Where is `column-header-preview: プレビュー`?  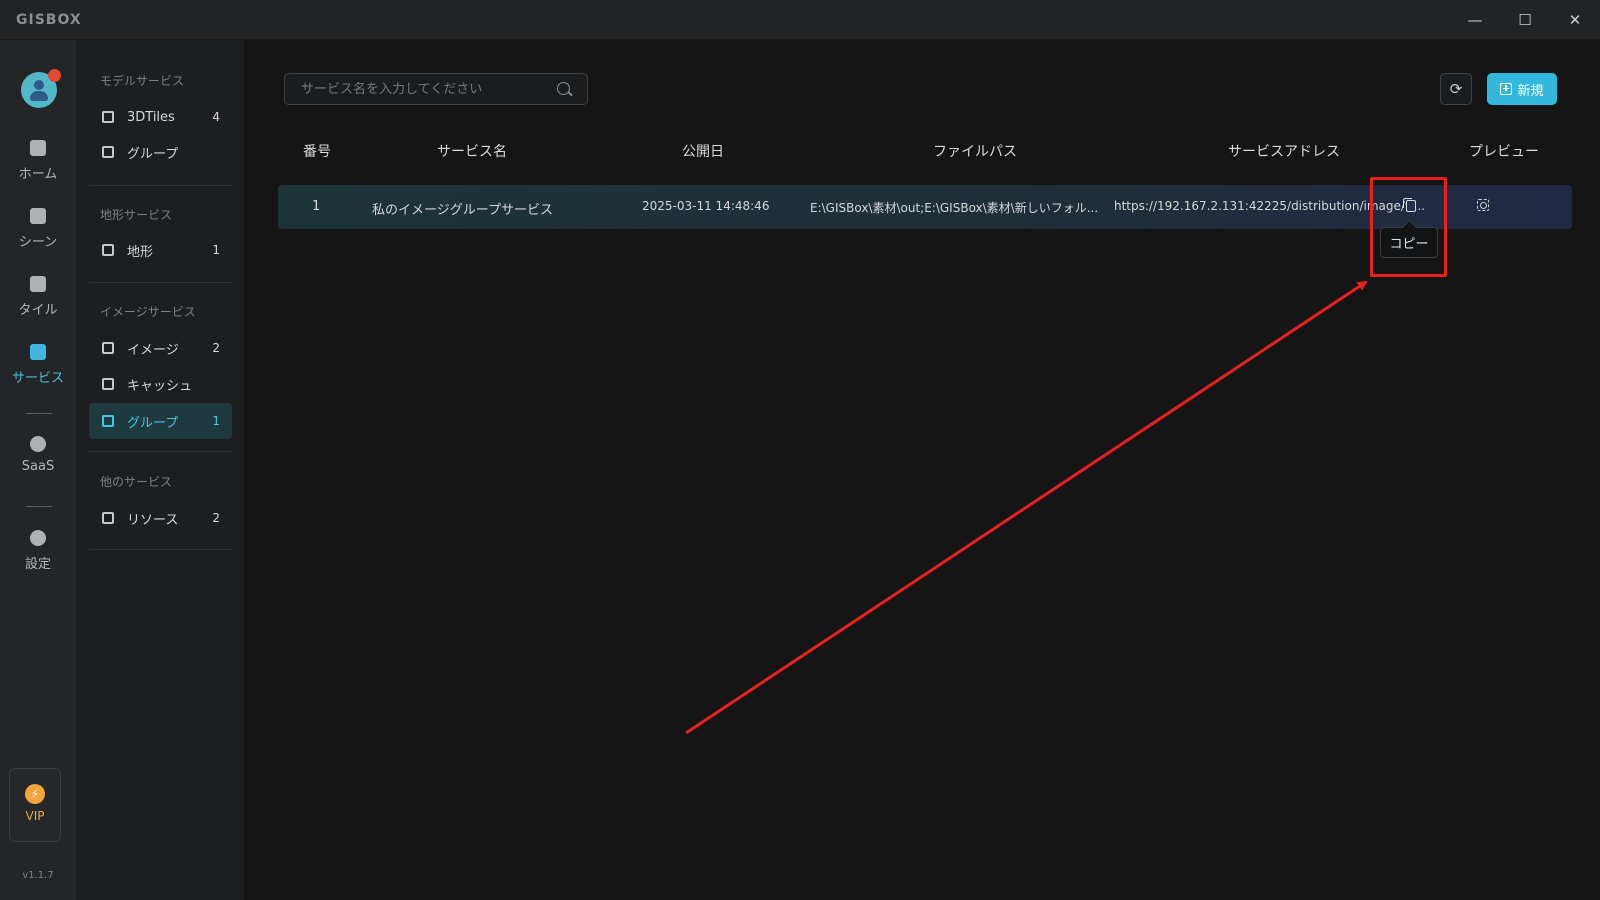
column-header-preview: プレビュー is located at coordinates (1504, 152).